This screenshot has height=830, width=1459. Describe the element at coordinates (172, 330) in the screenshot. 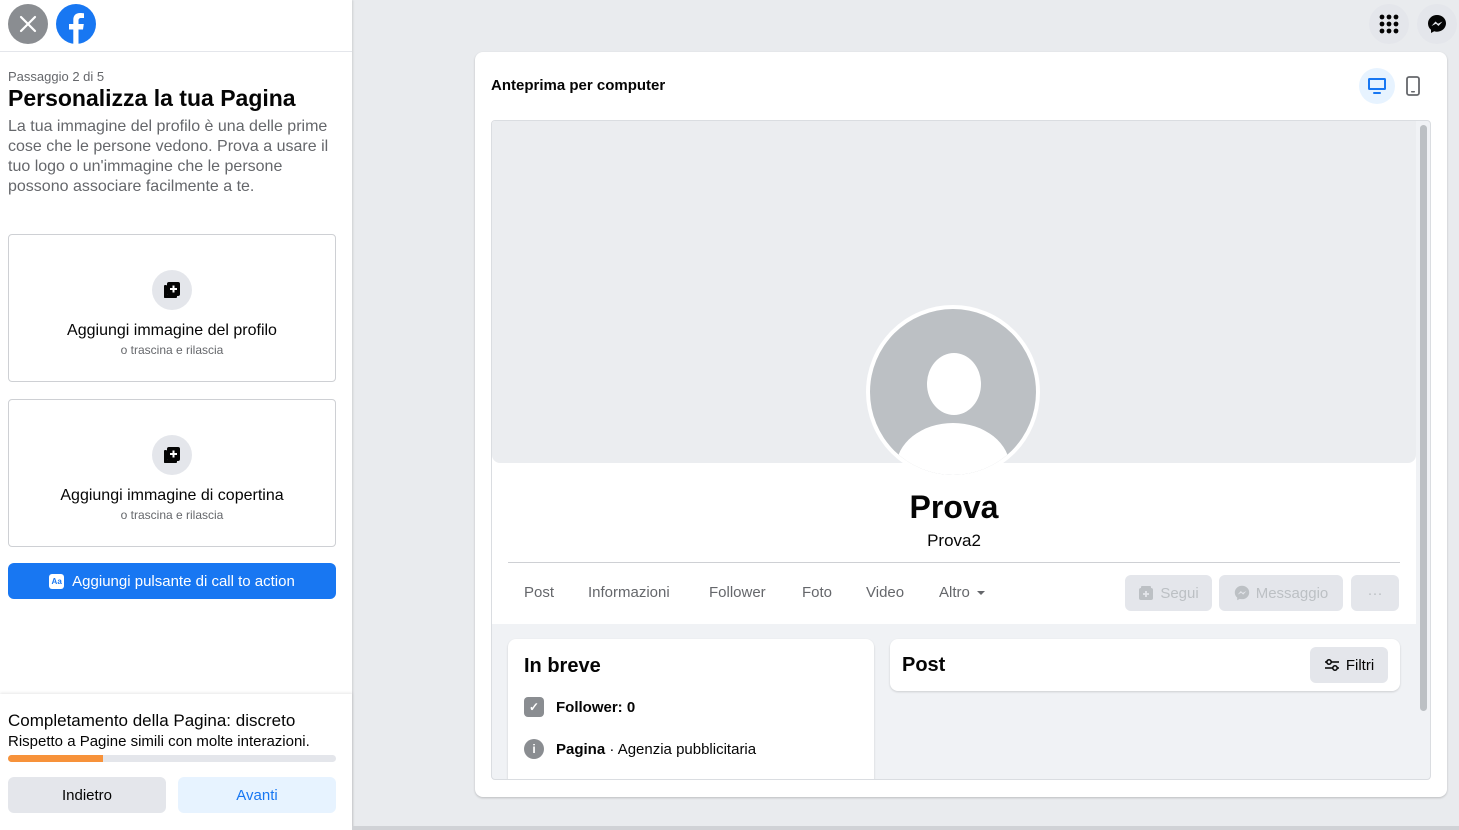

I see `add-profile-image-label: Aggiungi immagine del profilo` at that location.